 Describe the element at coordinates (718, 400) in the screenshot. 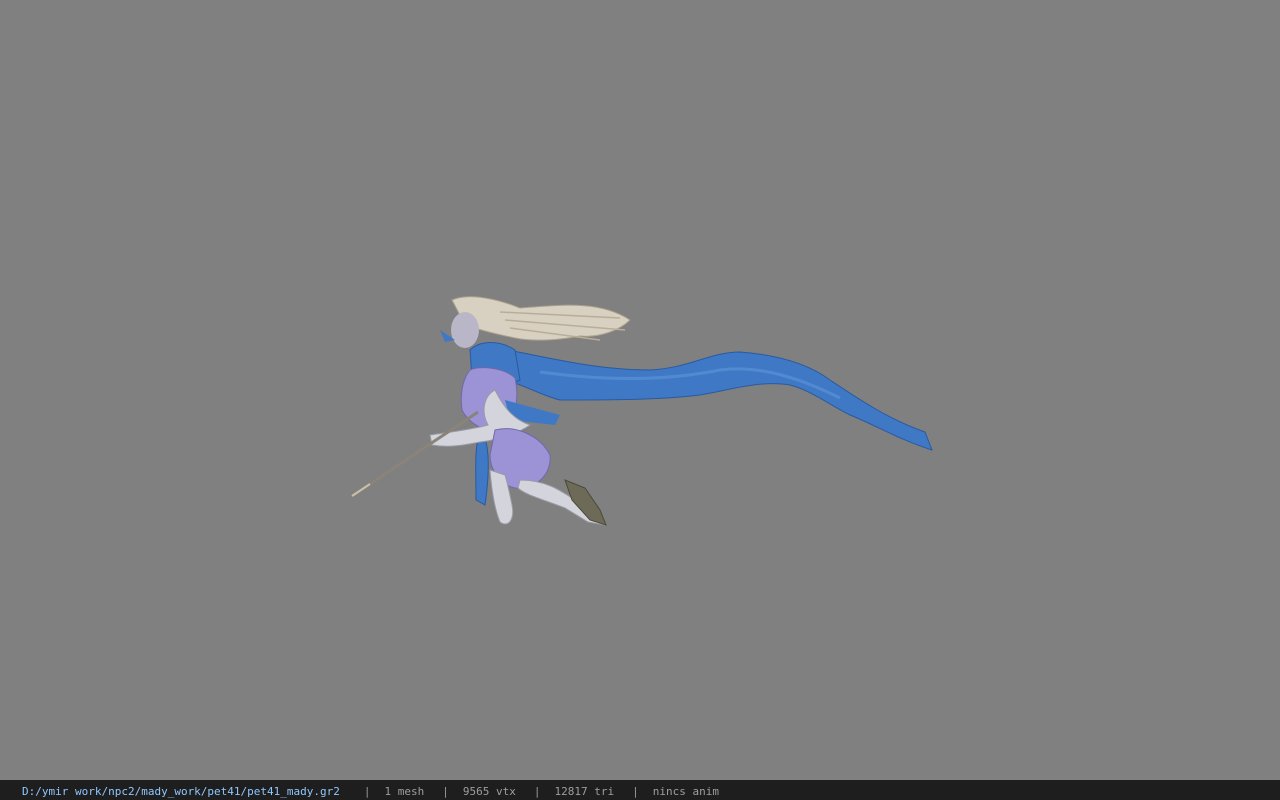

I see `cape` at that location.